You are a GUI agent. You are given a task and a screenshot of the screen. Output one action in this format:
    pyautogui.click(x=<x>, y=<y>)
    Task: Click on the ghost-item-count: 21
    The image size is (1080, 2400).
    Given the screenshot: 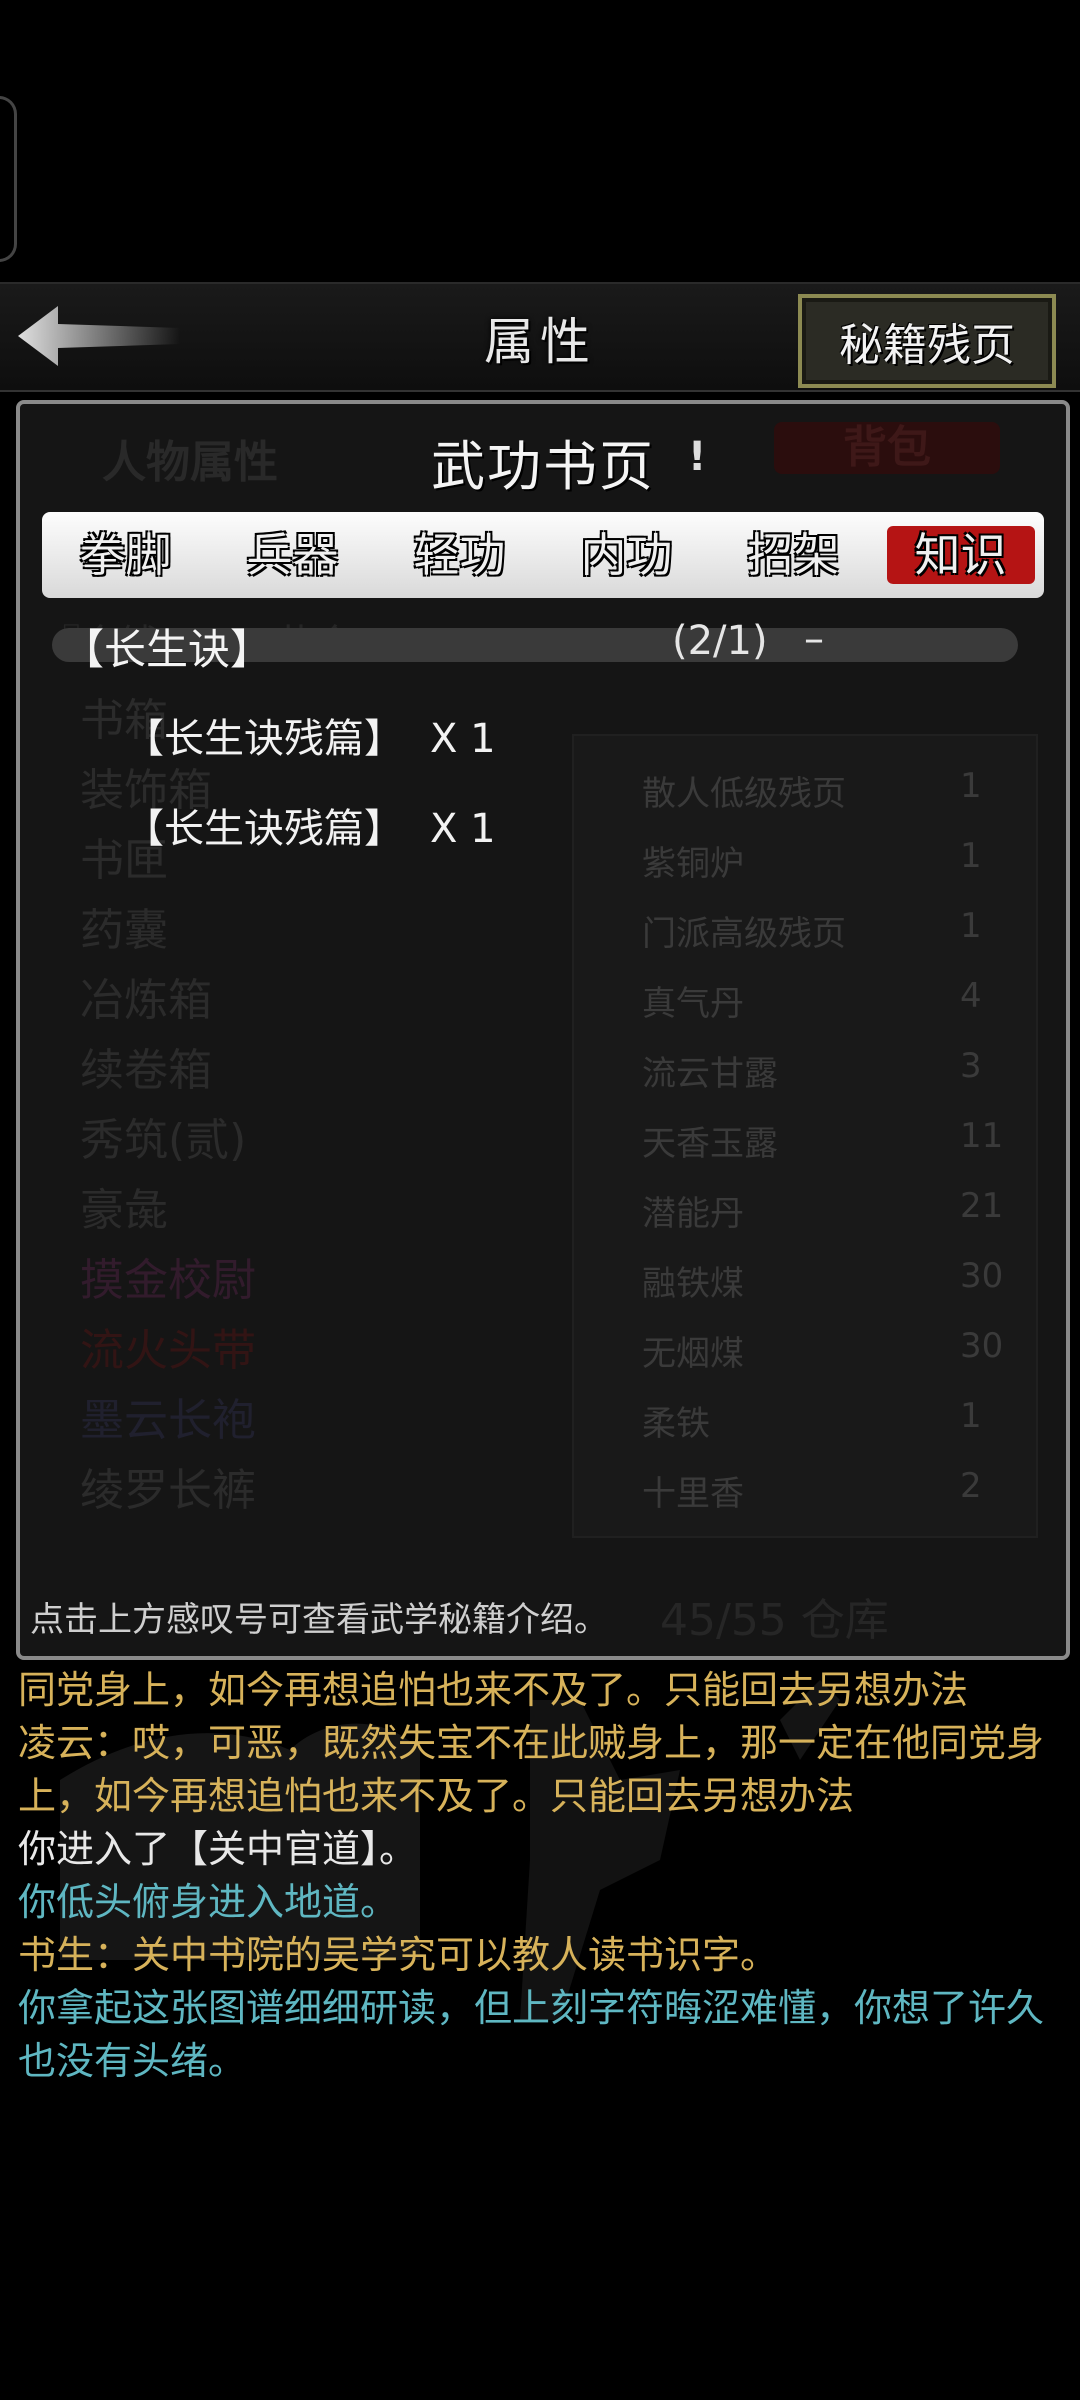 What is the action you would take?
    pyautogui.click(x=982, y=1206)
    